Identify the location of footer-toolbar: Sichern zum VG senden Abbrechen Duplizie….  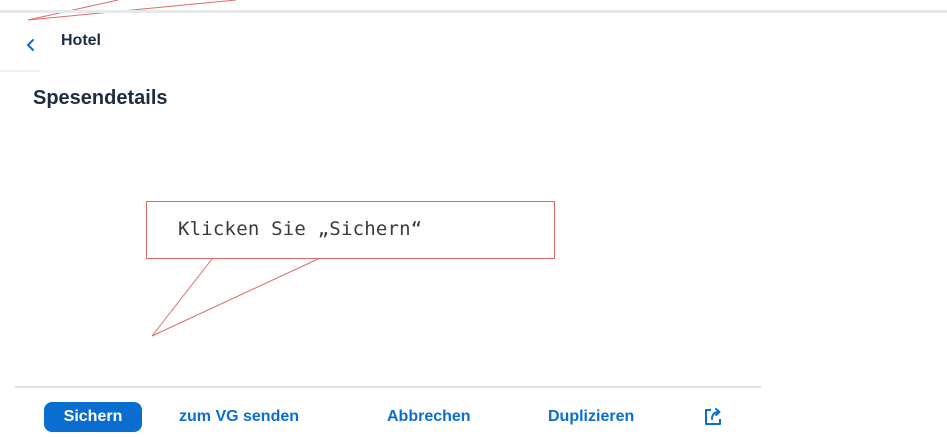
(473, 417).